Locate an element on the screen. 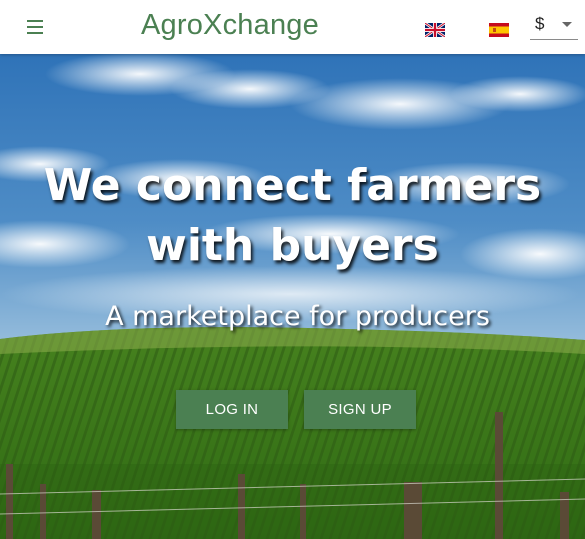 The width and height of the screenshot is (585, 539). top-app-bar: AgroXchange $ is located at coordinates (292, 27).